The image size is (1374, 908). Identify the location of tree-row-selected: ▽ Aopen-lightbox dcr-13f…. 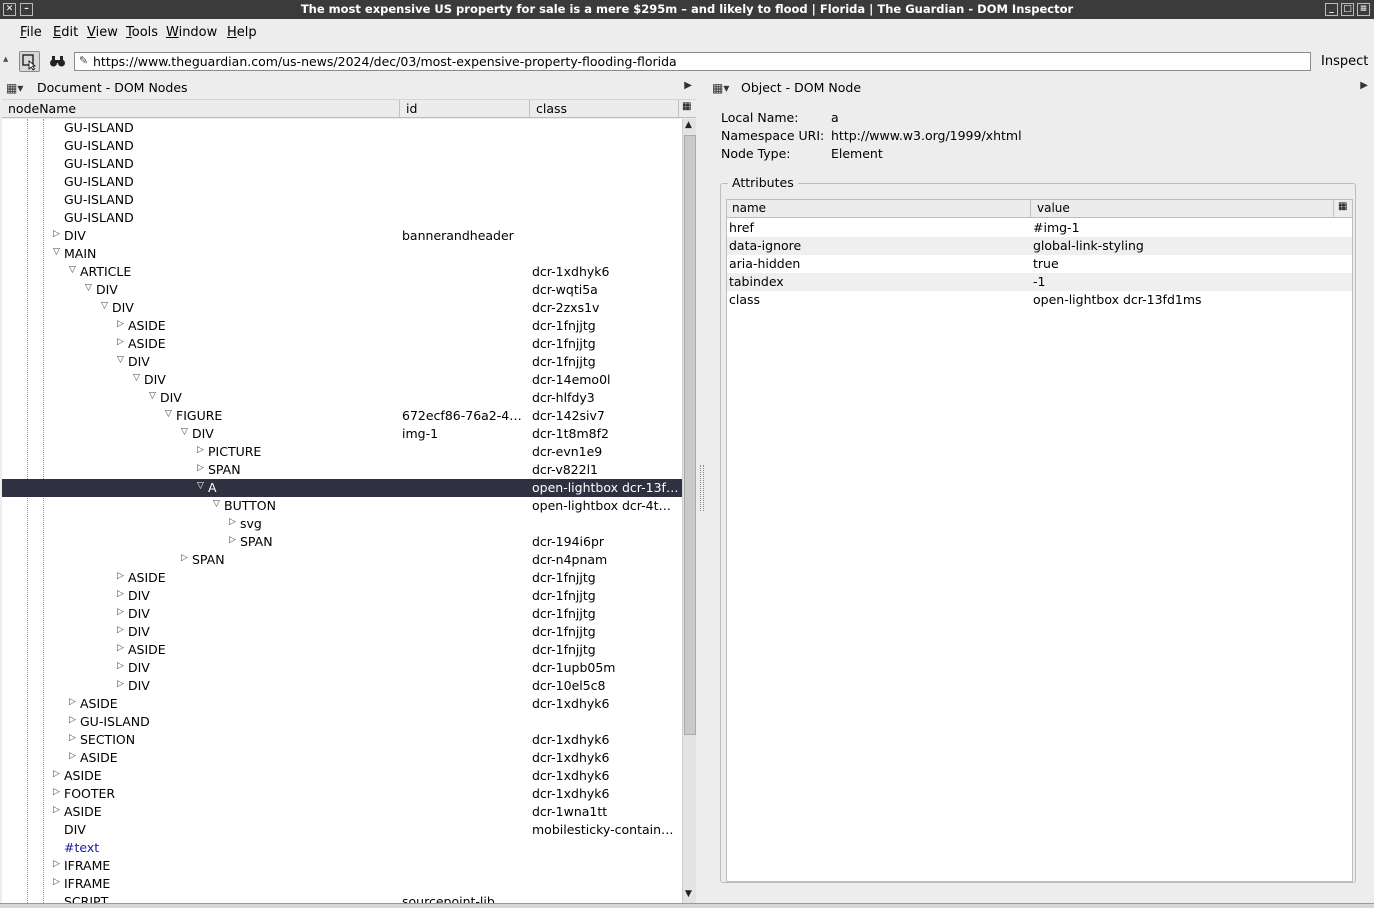
(342, 488).